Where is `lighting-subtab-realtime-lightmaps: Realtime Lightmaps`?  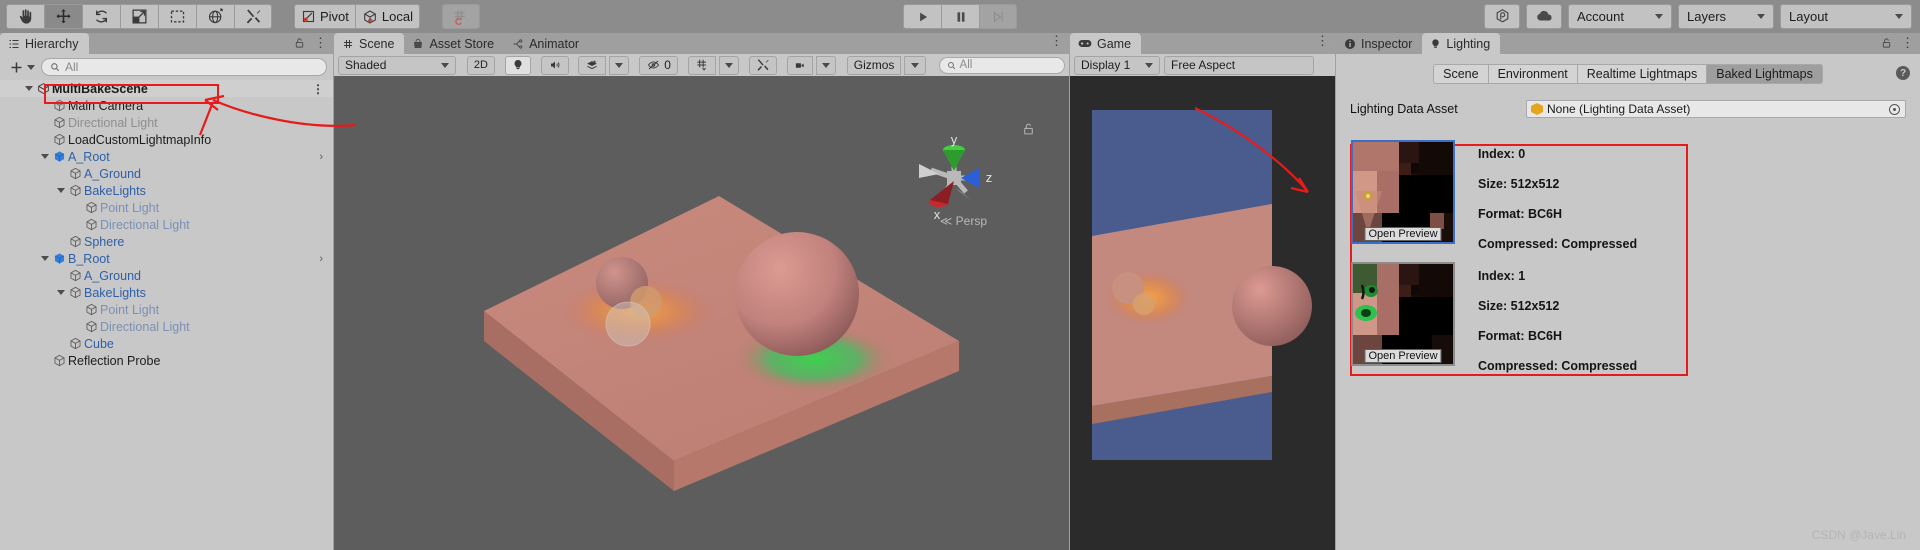
lighting-subtab-realtime-lightmaps: Realtime Lightmaps is located at coordinates (1641, 74).